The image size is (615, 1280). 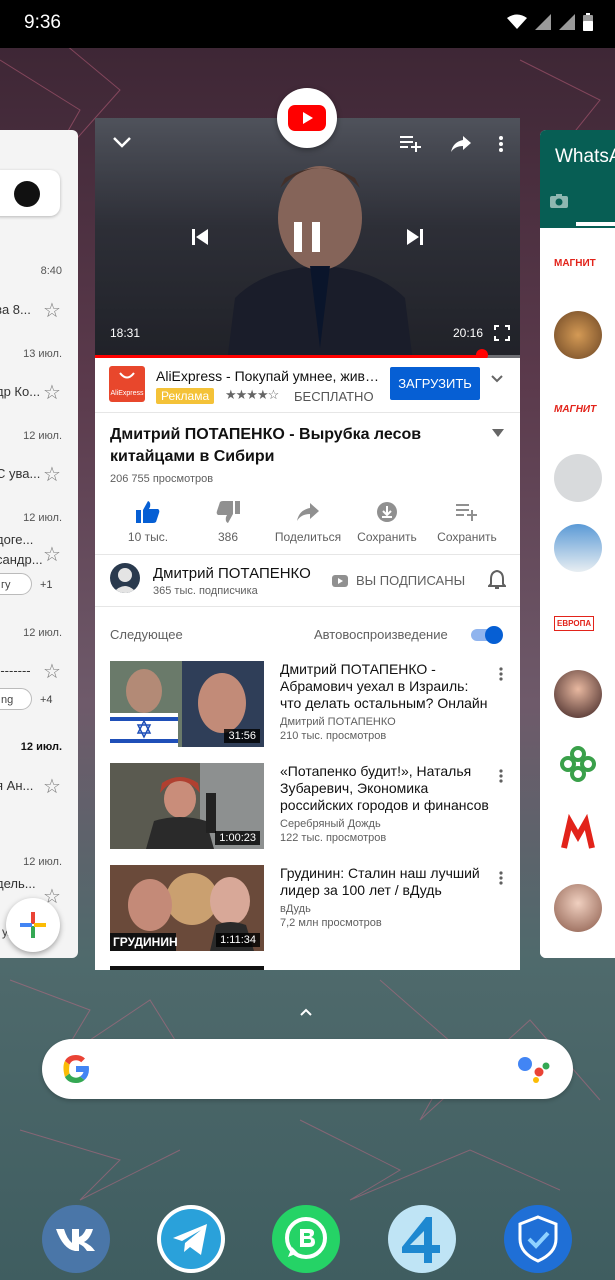 I want to click on channel-avatar, so click(x=125, y=578).